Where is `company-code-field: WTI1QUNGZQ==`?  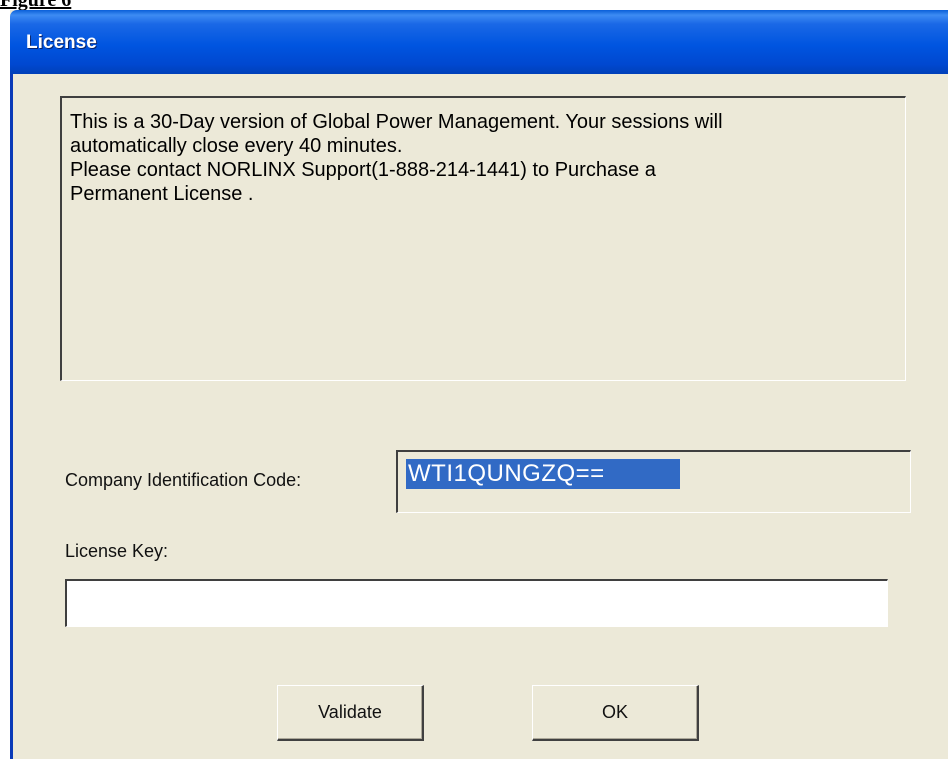
company-code-field: WTI1QUNGZQ== is located at coordinates (653, 481).